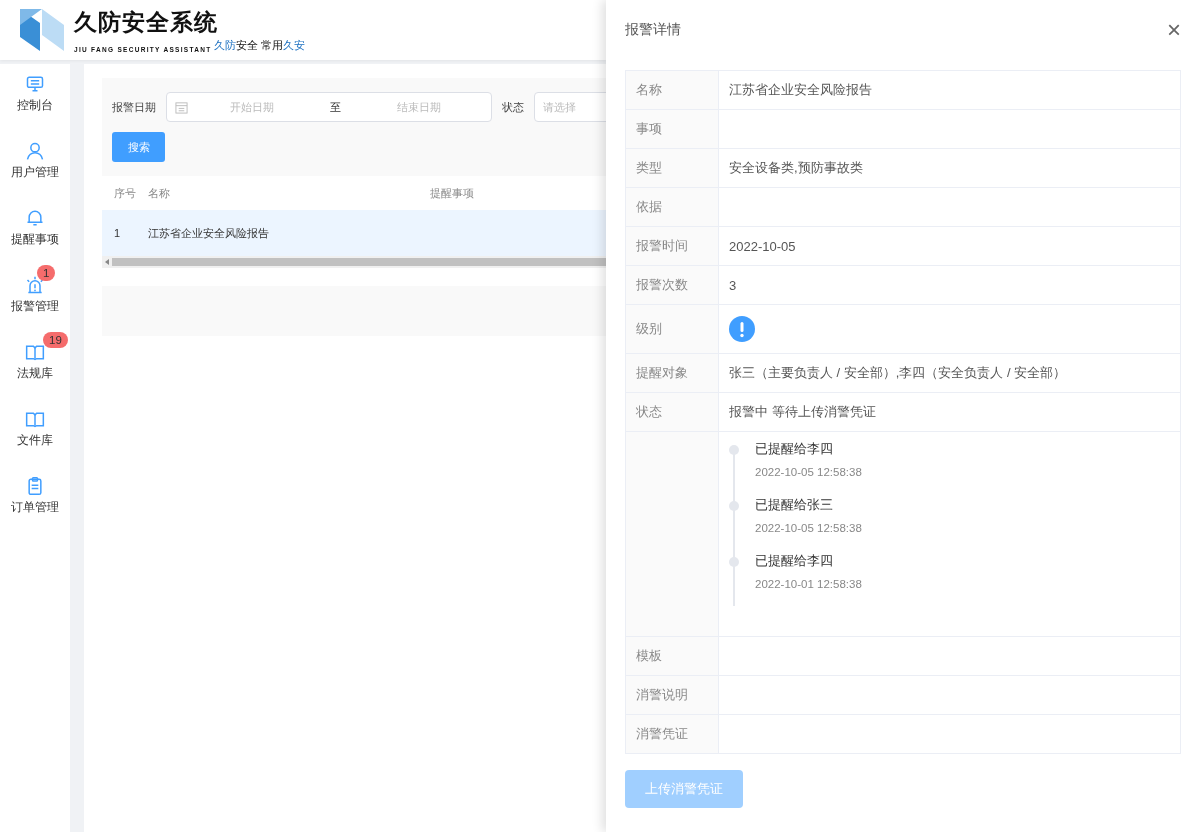 The height and width of the screenshot is (832, 1200). What do you see at coordinates (35, 84) in the screenshot?
I see `monitor-icon` at bounding box center [35, 84].